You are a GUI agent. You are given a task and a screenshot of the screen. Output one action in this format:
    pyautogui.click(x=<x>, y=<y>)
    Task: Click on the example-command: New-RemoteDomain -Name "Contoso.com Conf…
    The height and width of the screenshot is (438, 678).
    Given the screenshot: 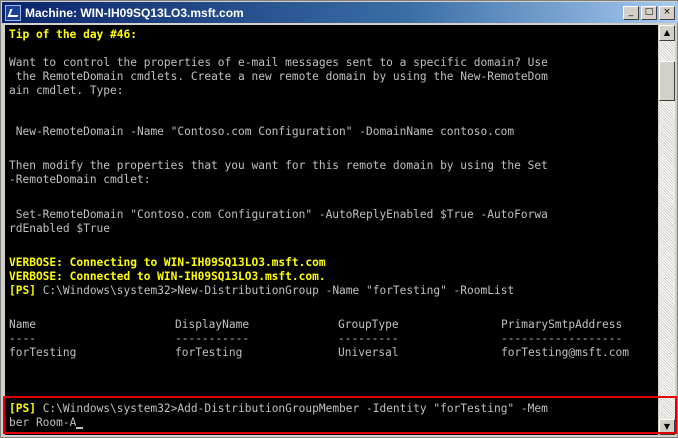 What is the action you would take?
    pyautogui.click(x=262, y=131)
    